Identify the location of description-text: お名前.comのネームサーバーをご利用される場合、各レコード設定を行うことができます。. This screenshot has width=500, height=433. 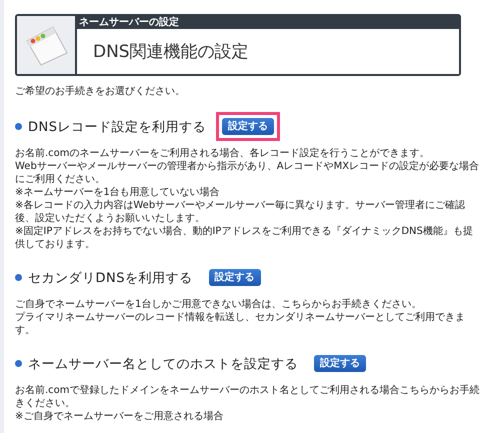
(223, 153).